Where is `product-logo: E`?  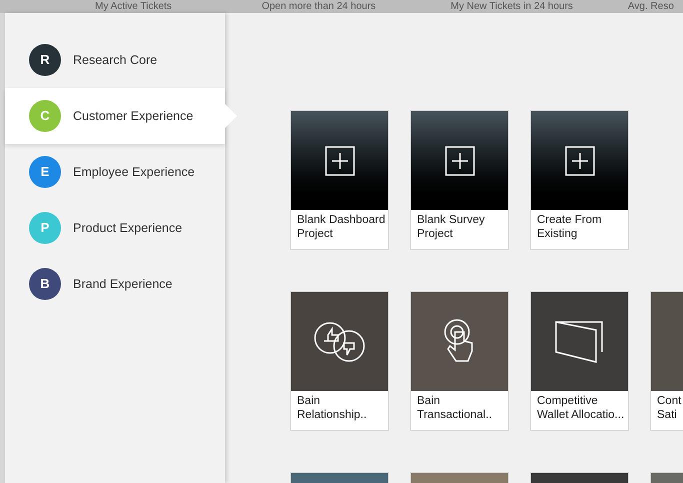 product-logo: E is located at coordinates (45, 172).